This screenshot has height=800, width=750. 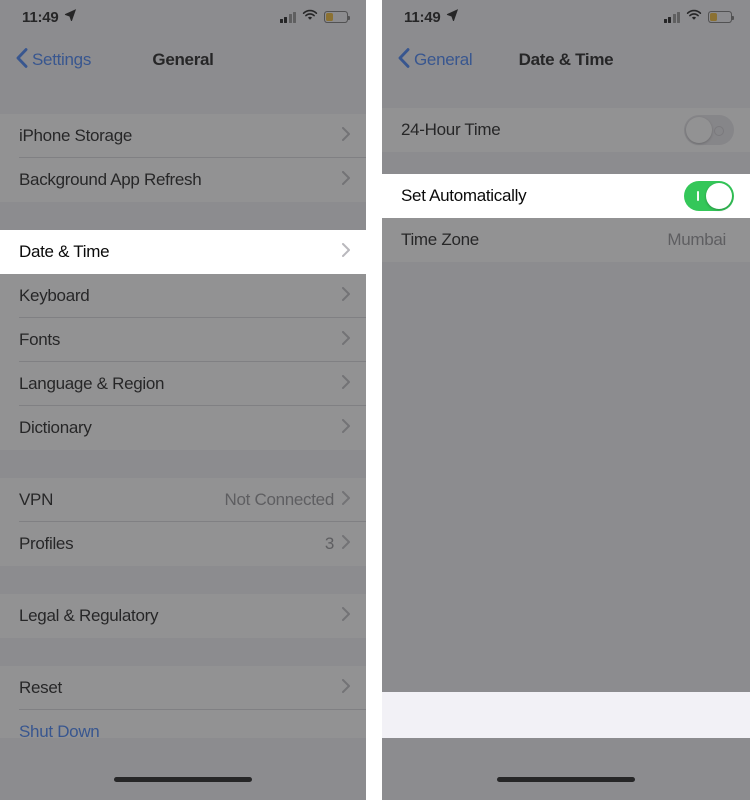 I want to click on list-item-label: Reset, so click(x=40, y=687).